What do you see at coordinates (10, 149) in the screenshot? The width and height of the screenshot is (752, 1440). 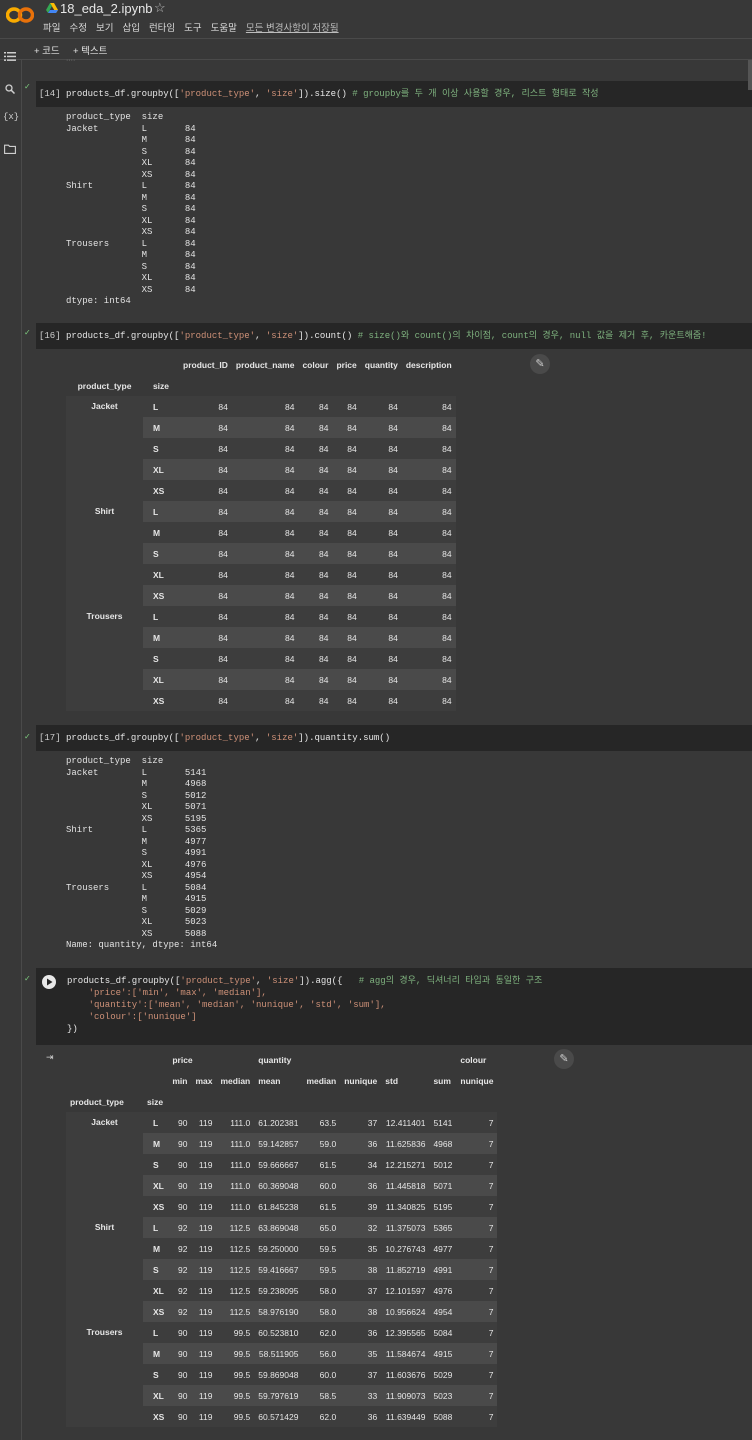 I see `folder-icon` at bounding box center [10, 149].